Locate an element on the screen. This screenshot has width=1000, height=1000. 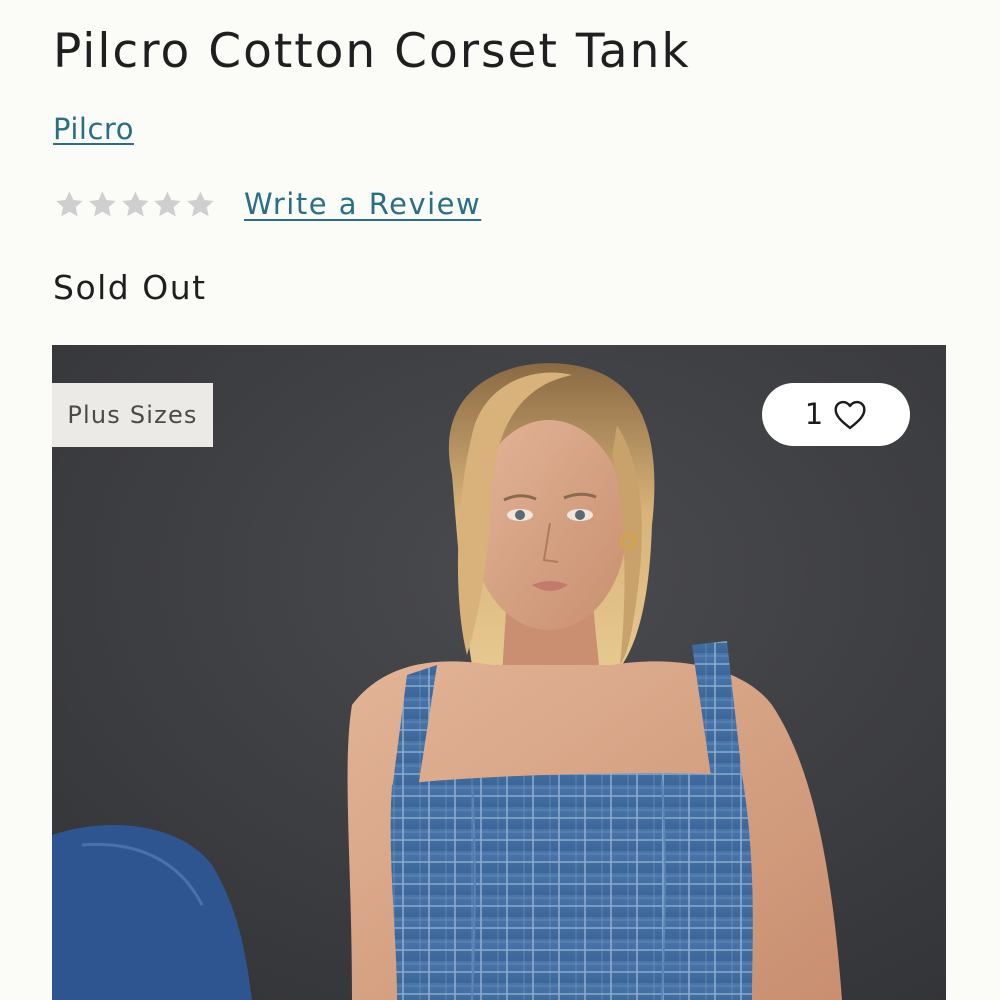
wishlist-count: 1 is located at coordinates (814, 414).